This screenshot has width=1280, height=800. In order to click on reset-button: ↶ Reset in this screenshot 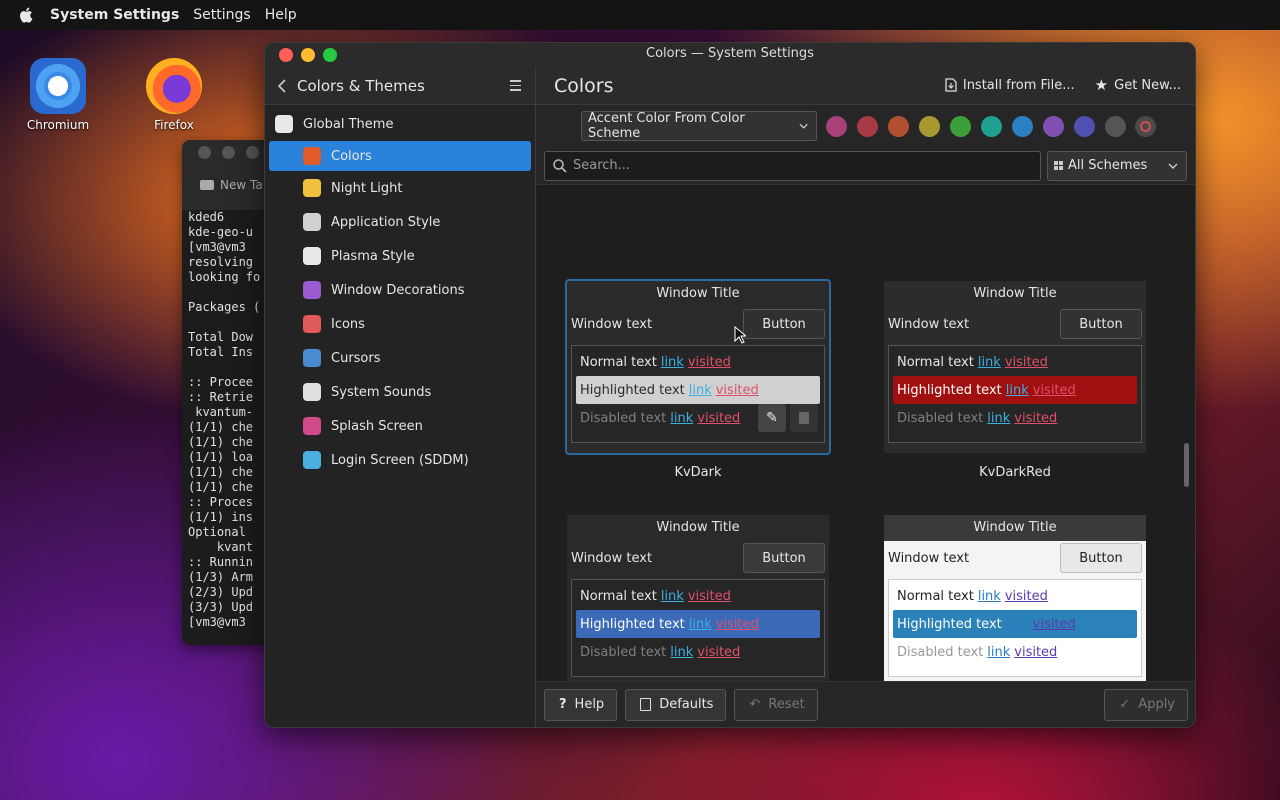, I will do `click(776, 704)`.